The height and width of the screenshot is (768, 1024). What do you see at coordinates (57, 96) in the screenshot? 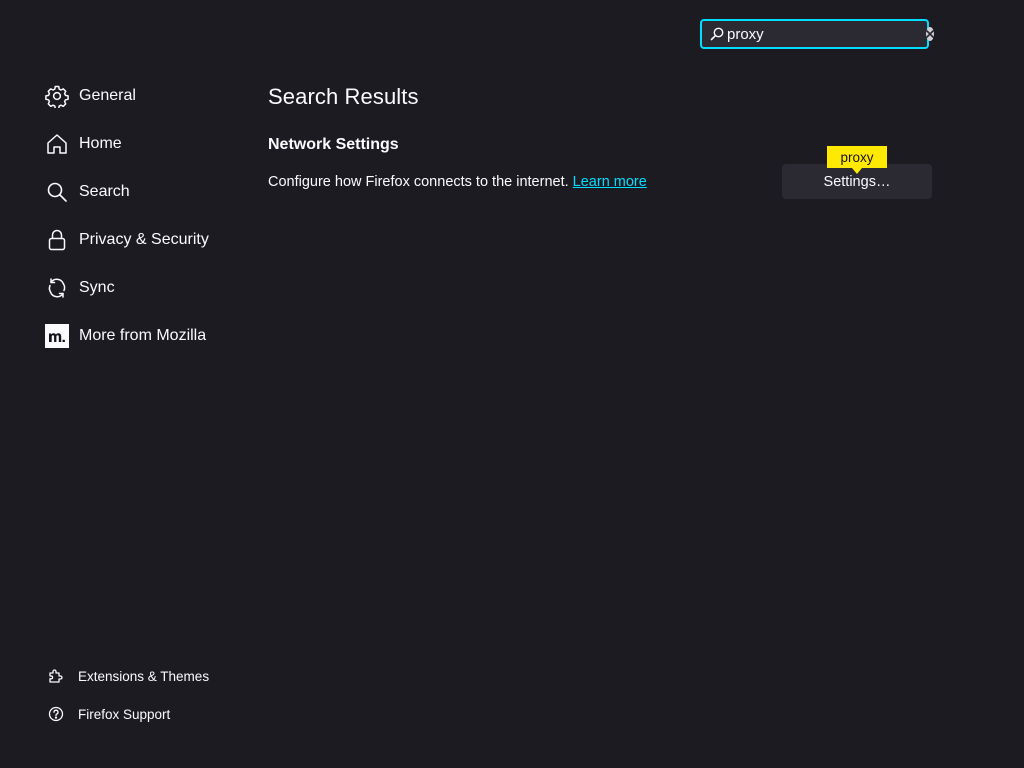
I see `gear-icon` at bounding box center [57, 96].